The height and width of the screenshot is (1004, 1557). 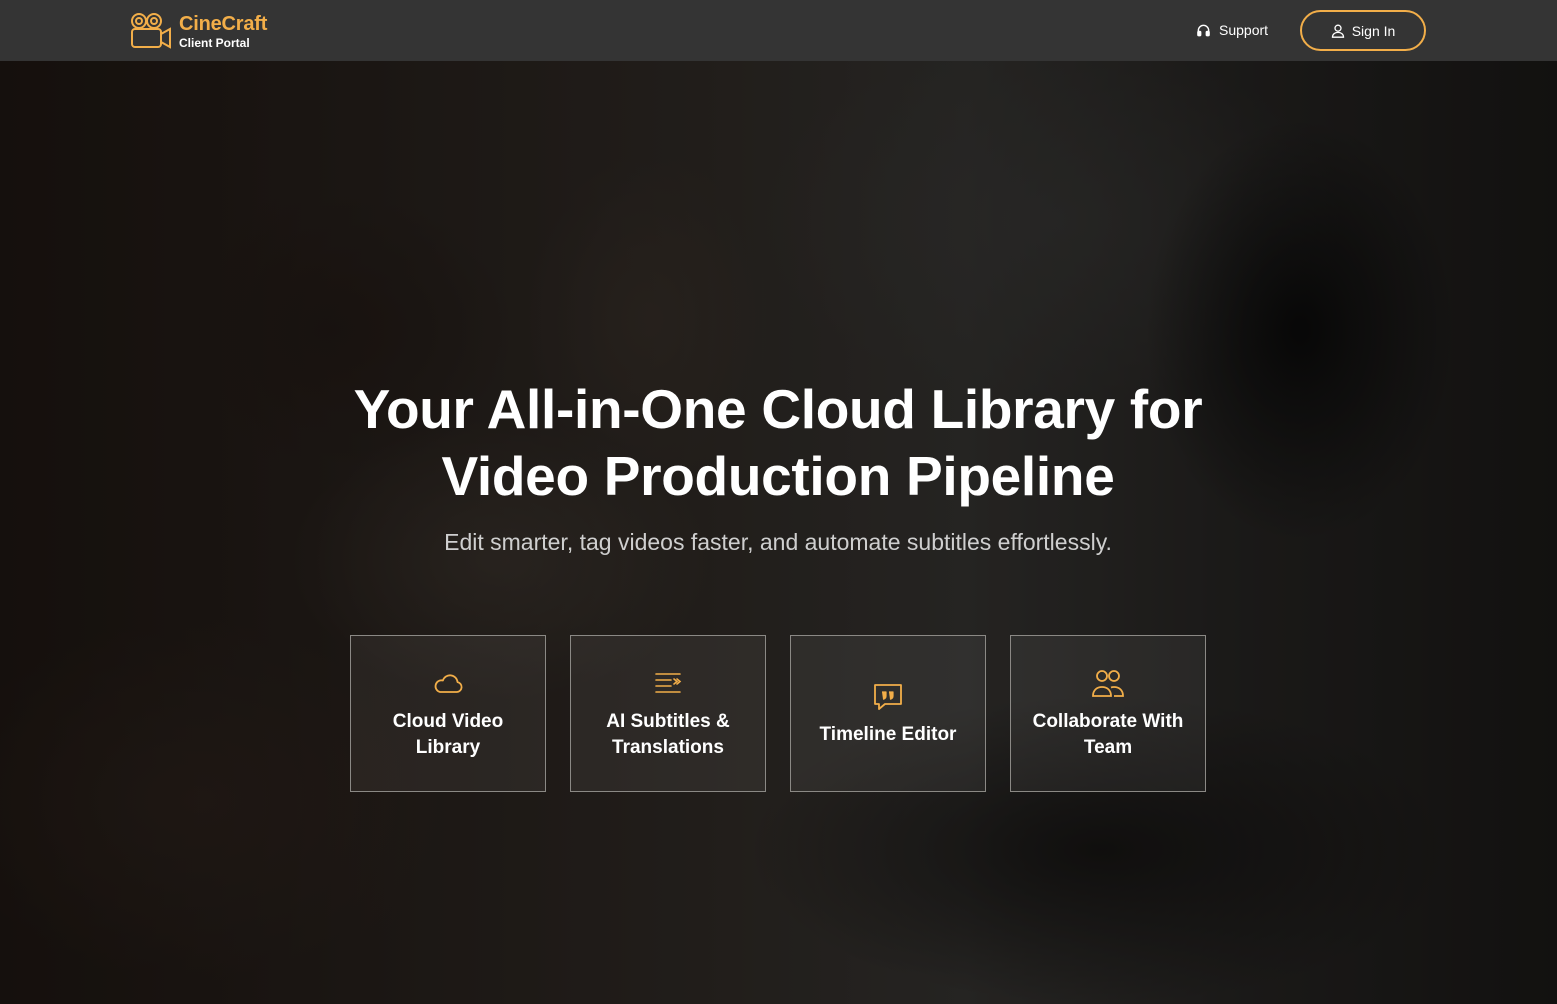 I want to click on feature-card-timeline-editor: Timeline Editor, so click(x=888, y=713).